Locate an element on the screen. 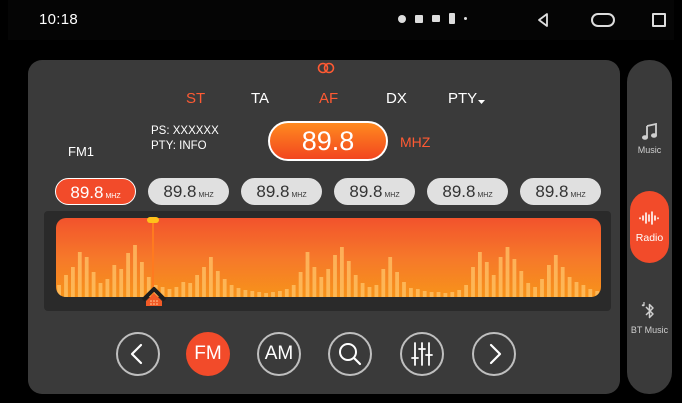 The height and width of the screenshot is (403, 682). status-icons is located at coordinates (432, 18).